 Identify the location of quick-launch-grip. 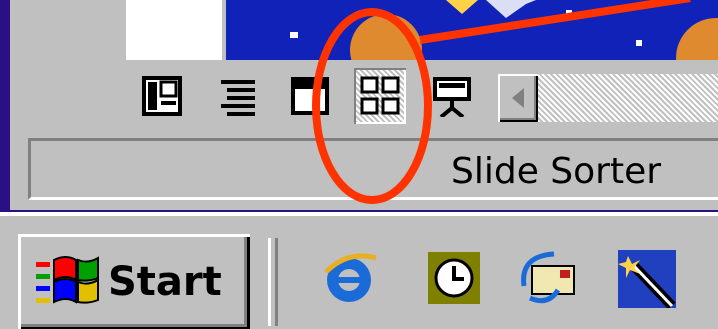
(273, 282).